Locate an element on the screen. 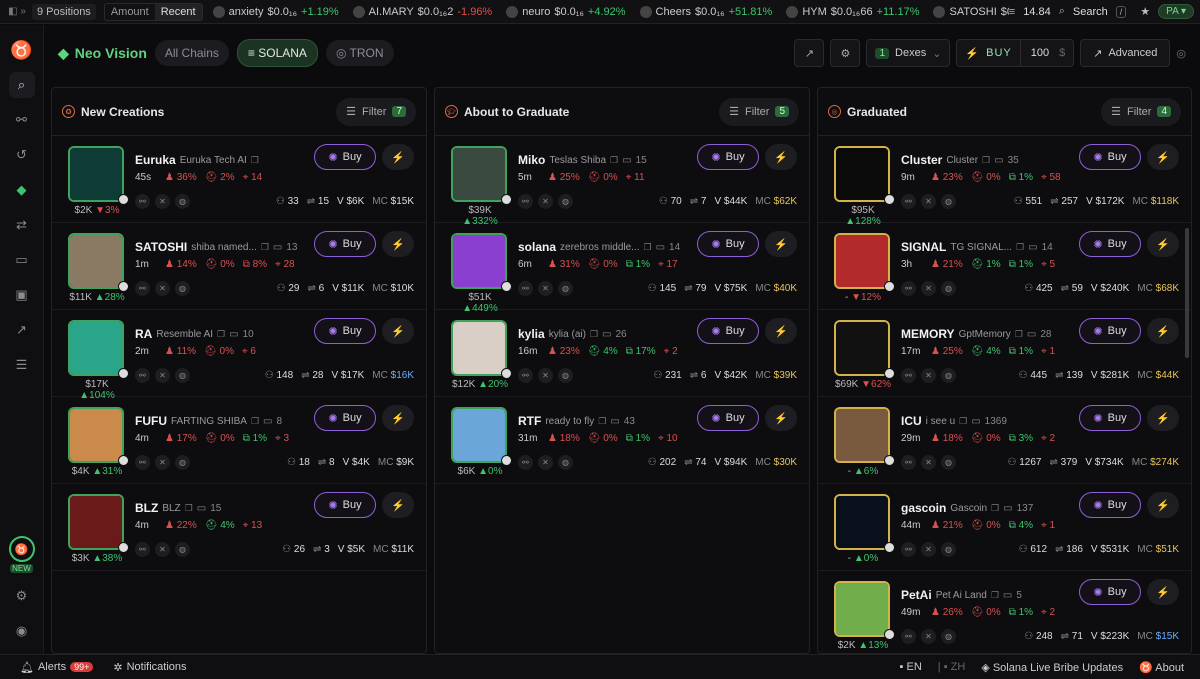  sort-recent-tab: Recent is located at coordinates (178, 11).